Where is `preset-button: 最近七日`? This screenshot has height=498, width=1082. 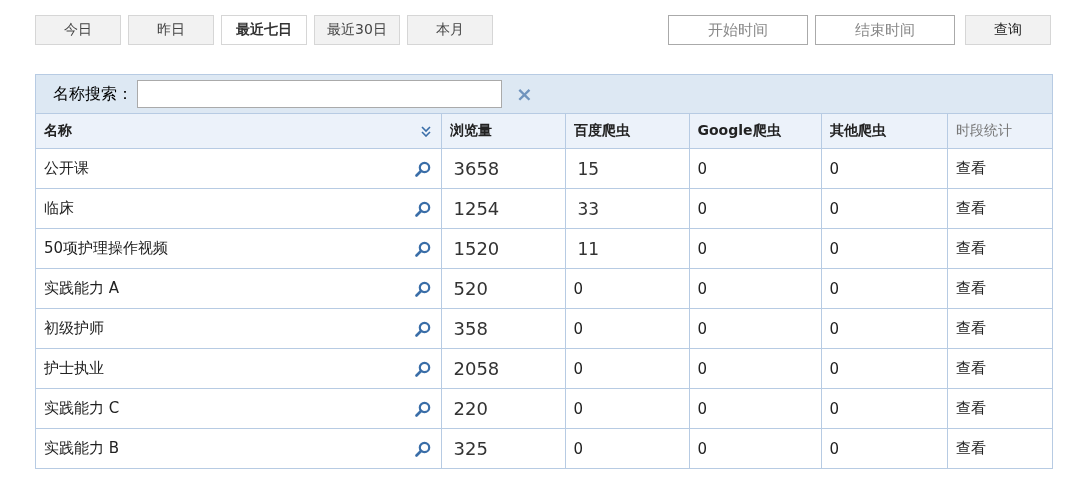 preset-button: 最近七日 is located at coordinates (264, 30).